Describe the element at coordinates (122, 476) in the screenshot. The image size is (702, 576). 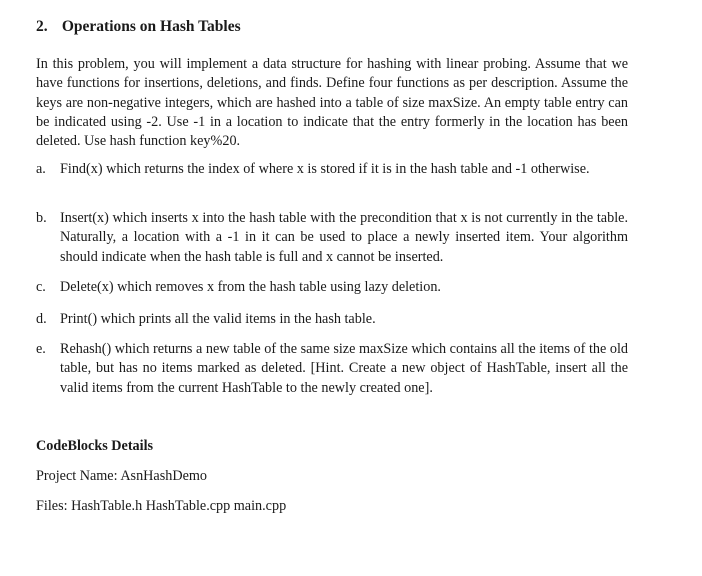
I see `project-name: Project Name: AsnHashDemo` at that location.